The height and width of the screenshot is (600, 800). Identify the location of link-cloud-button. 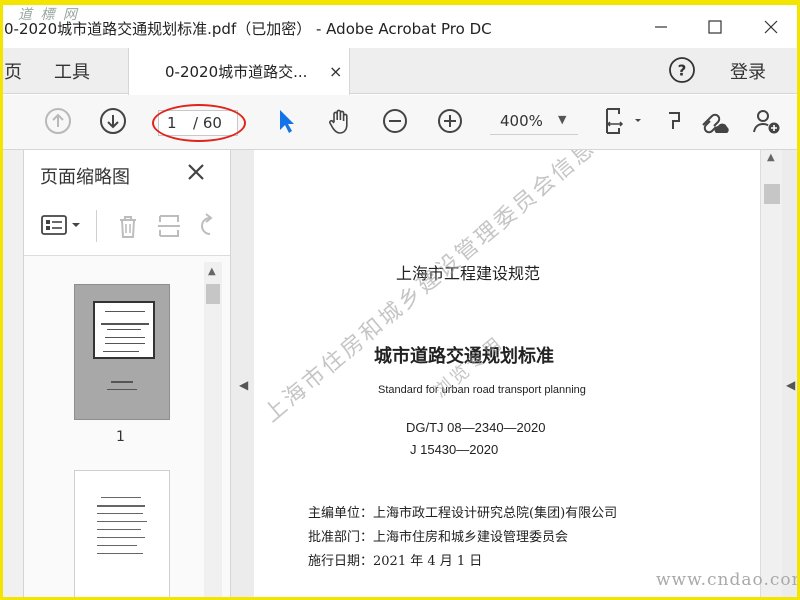
(715, 121).